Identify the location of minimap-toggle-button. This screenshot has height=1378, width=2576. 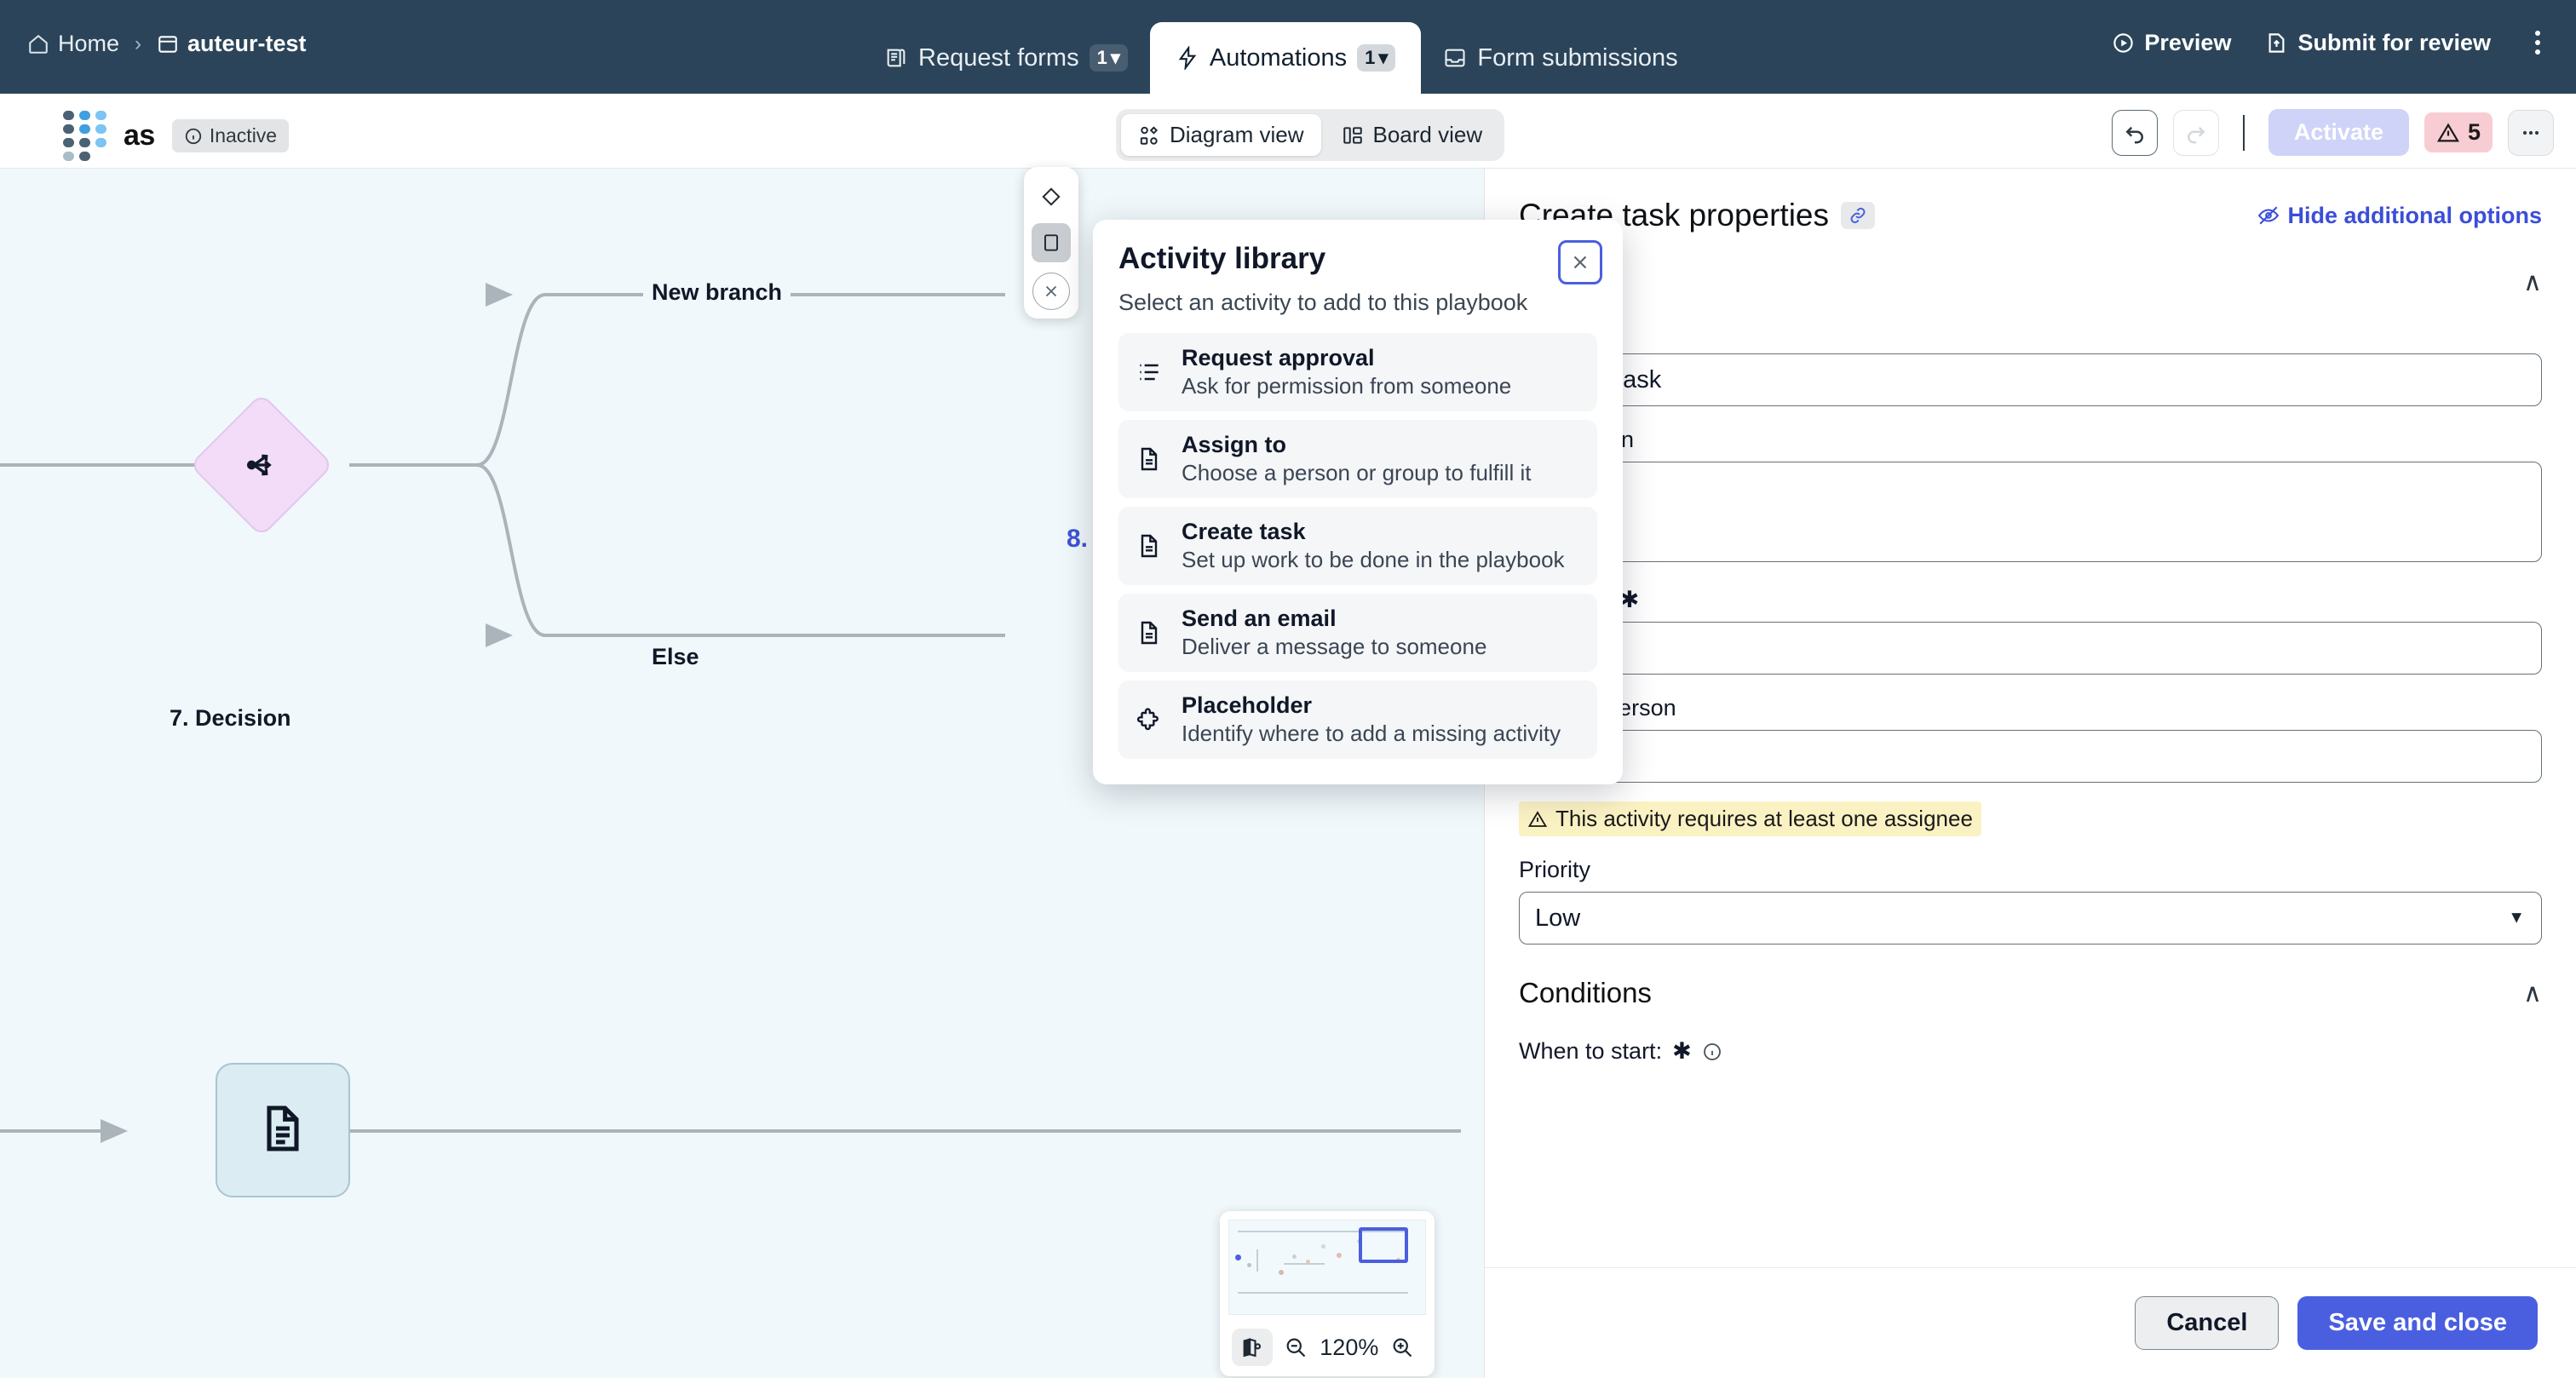
(1253, 1348).